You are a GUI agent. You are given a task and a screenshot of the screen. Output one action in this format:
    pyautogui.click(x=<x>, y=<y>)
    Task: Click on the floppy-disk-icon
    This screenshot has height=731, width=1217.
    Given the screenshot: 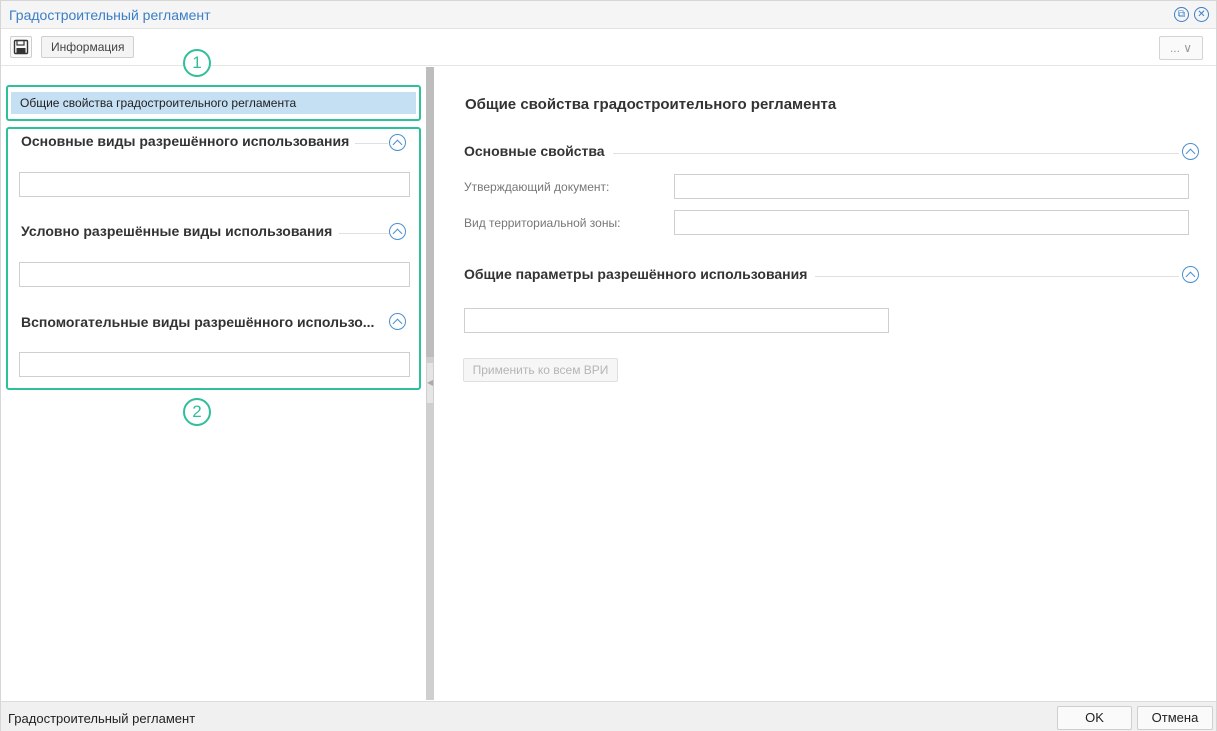 What is the action you would take?
    pyautogui.click(x=21, y=47)
    